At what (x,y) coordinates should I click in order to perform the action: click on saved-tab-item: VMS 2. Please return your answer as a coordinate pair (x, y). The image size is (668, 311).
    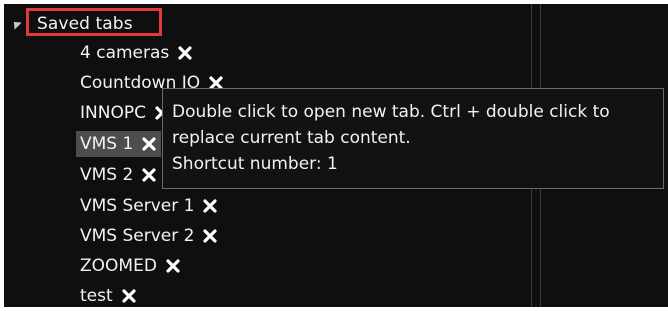
    Looking at the image, I should click on (118, 175).